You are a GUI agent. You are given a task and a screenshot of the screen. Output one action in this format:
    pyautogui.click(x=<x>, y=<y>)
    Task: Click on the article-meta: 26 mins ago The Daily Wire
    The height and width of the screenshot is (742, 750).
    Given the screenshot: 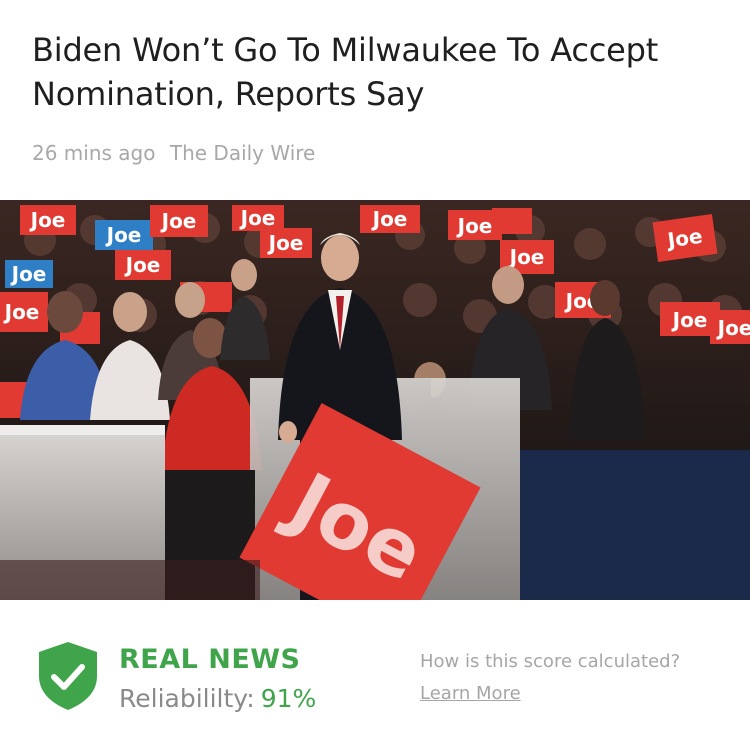 What is the action you would take?
    pyautogui.click(x=173, y=153)
    